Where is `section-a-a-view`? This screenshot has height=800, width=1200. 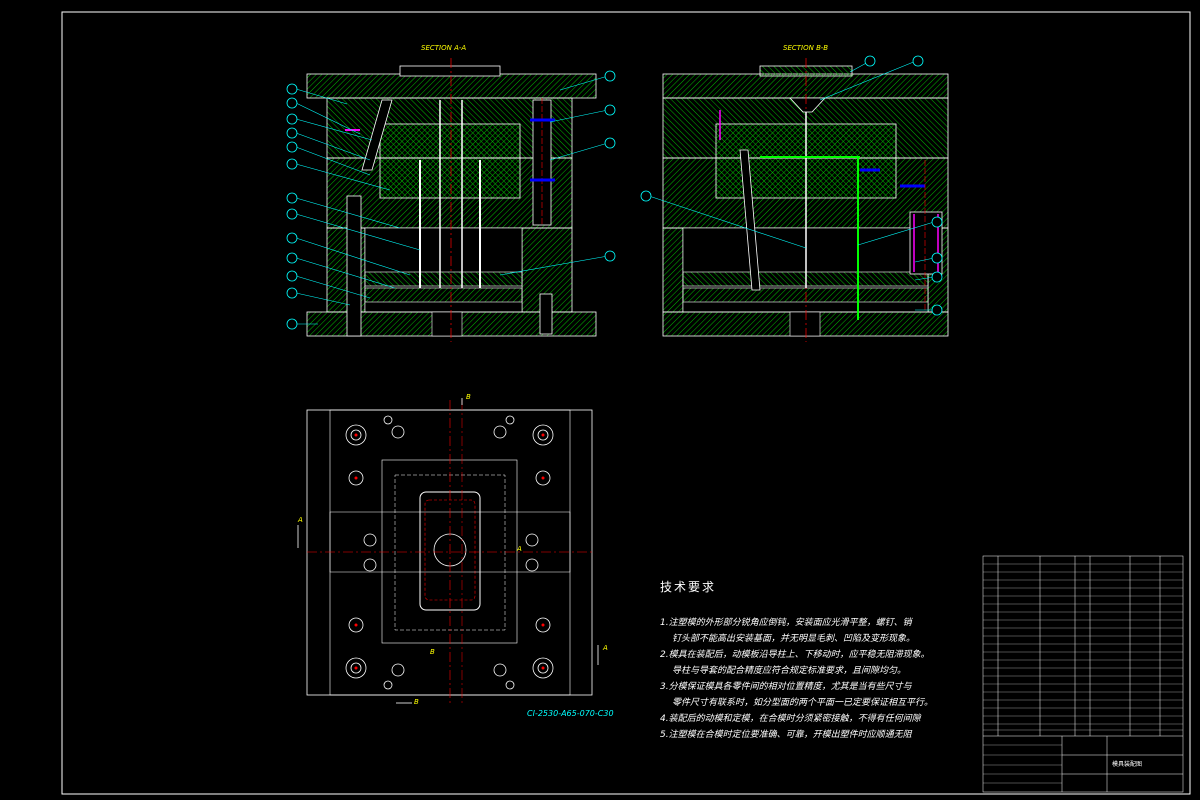 section-a-a-view is located at coordinates (451, 200).